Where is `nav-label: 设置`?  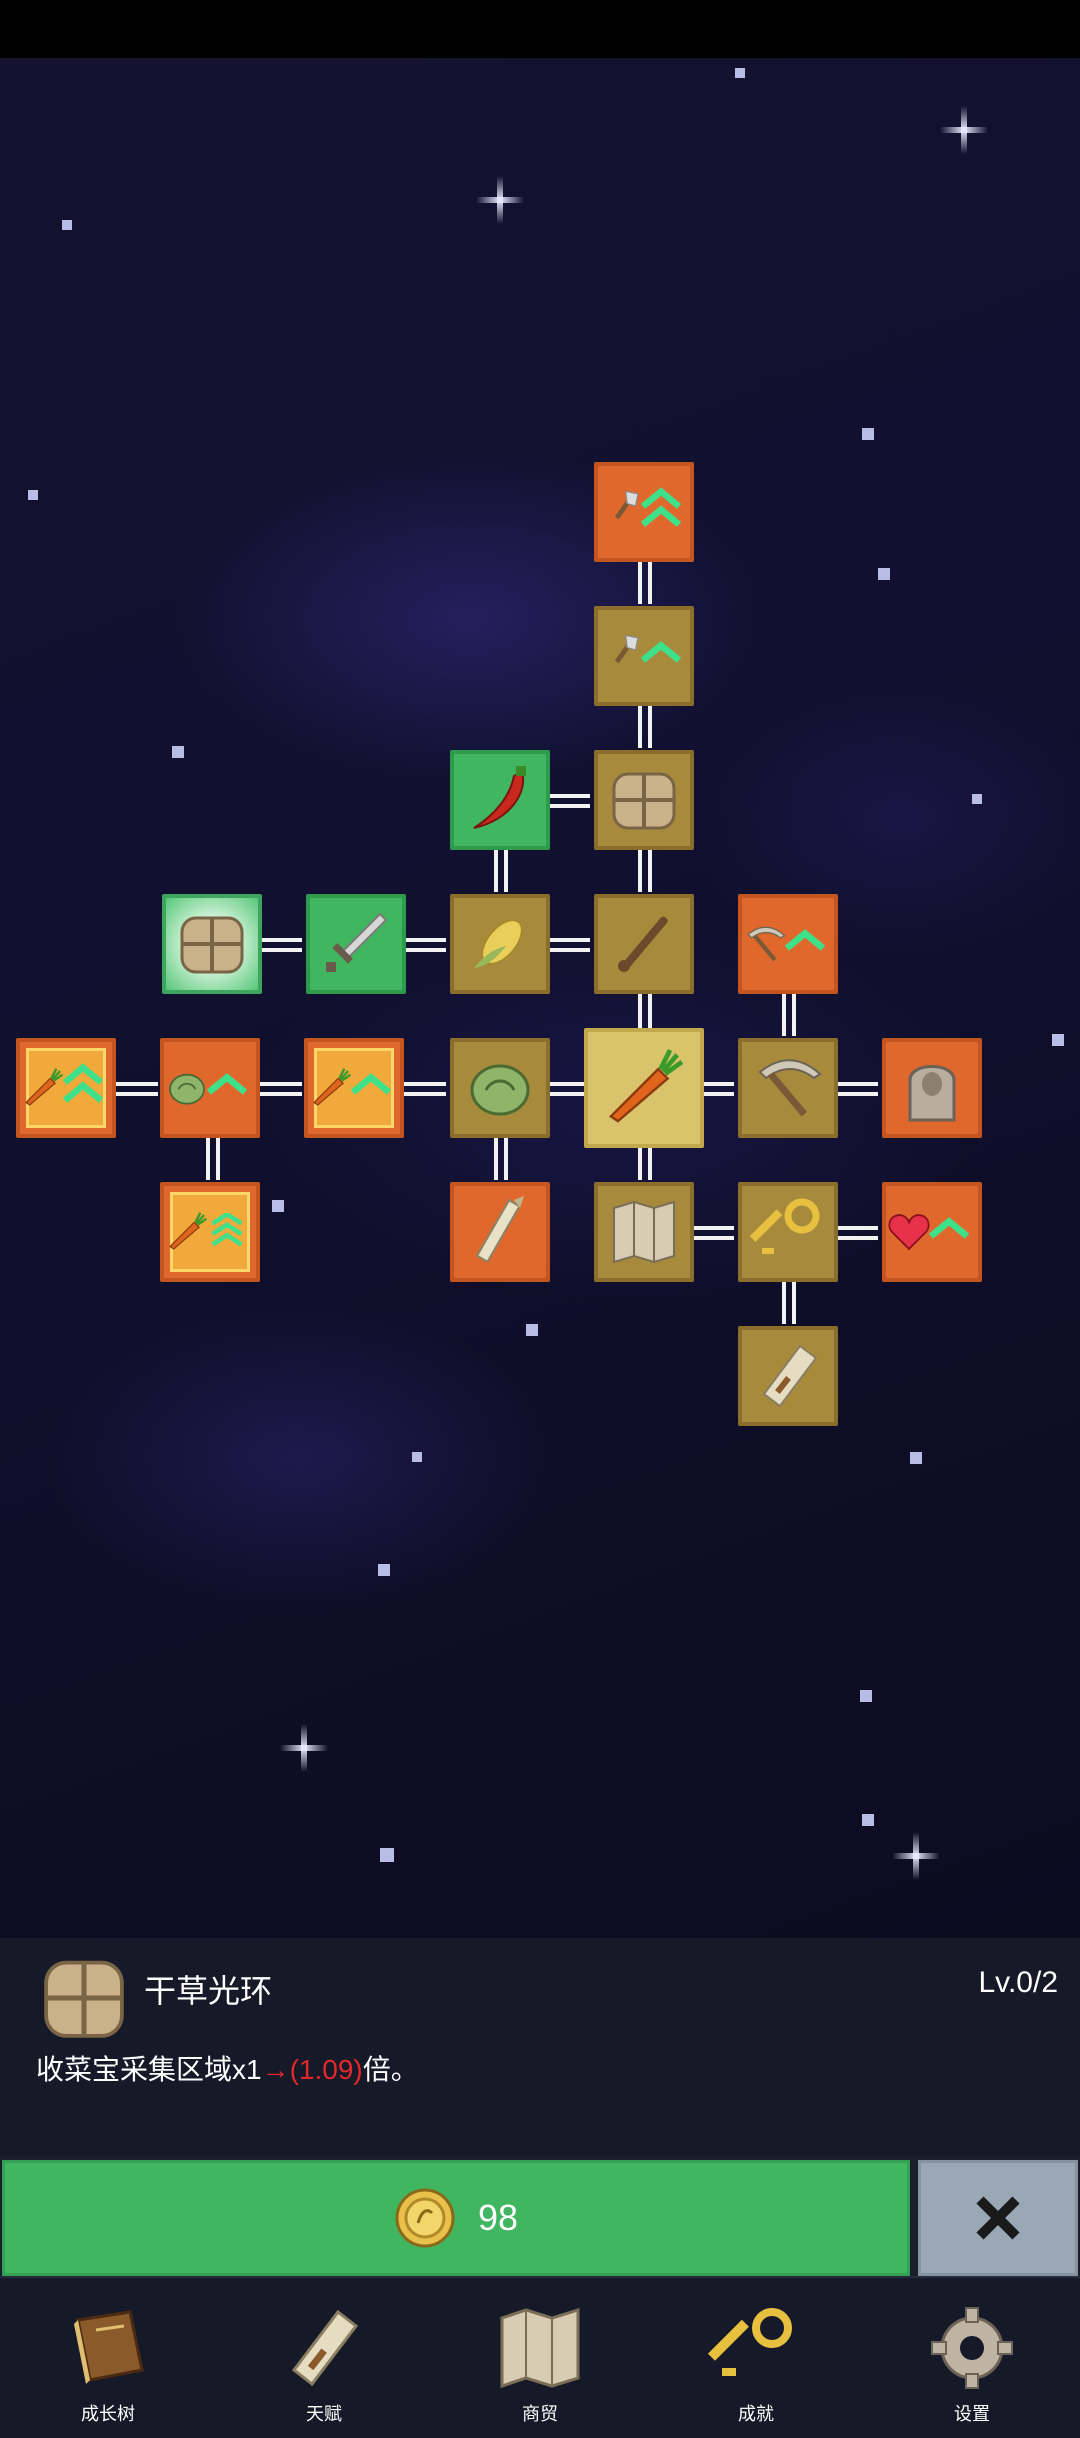 nav-label: 设置 is located at coordinates (972, 2414).